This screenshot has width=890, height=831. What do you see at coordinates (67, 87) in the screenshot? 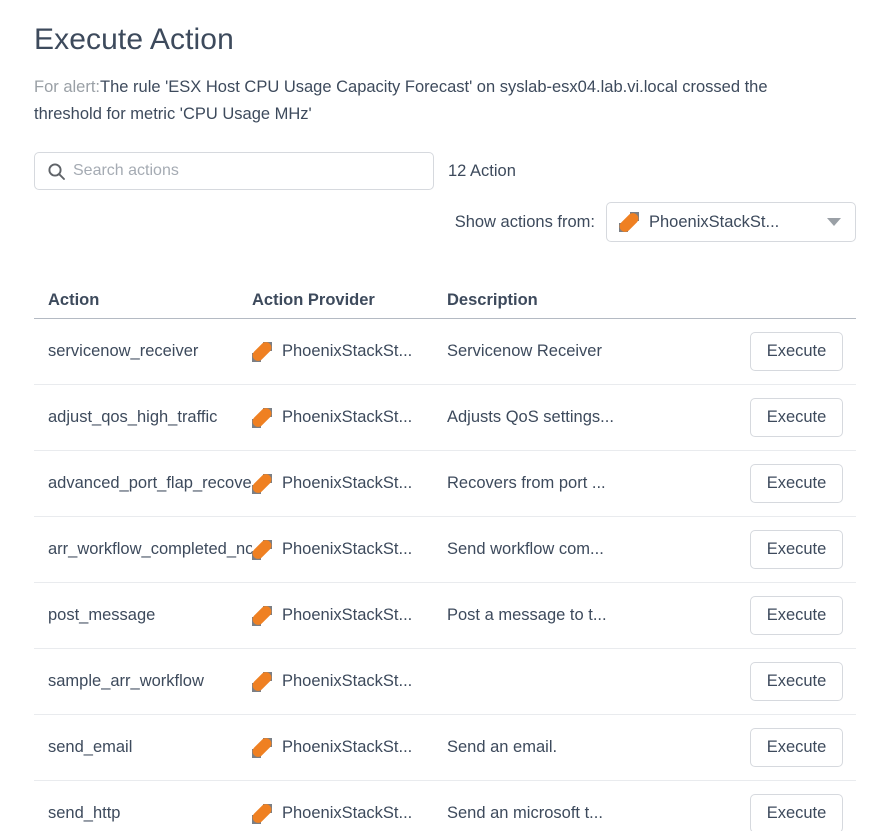
I see `alert-label: For alert:` at bounding box center [67, 87].